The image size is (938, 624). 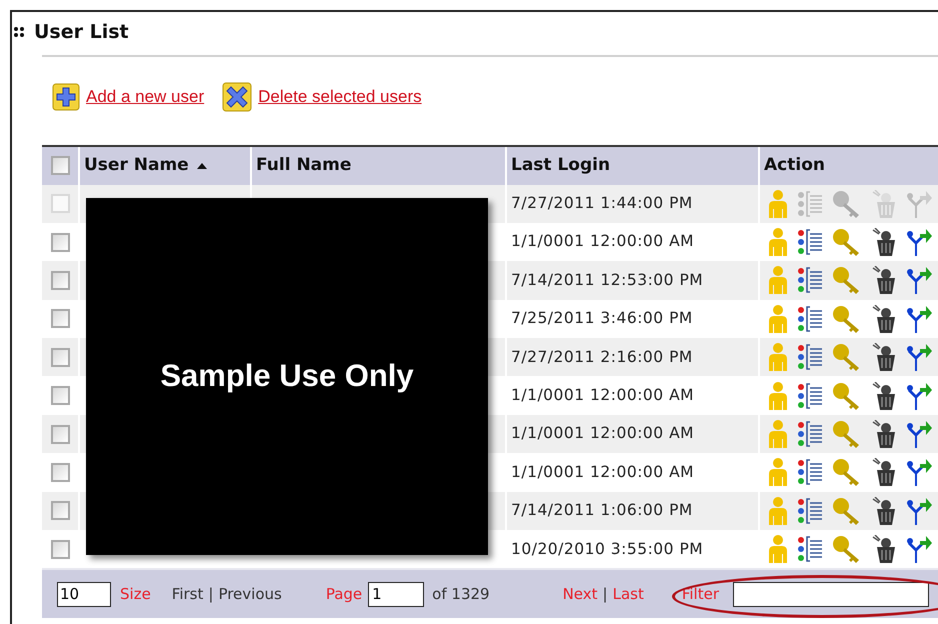 What do you see at coordinates (344, 595) in the screenshot?
I see `page-label: Page` at bounding box center [344, 595].